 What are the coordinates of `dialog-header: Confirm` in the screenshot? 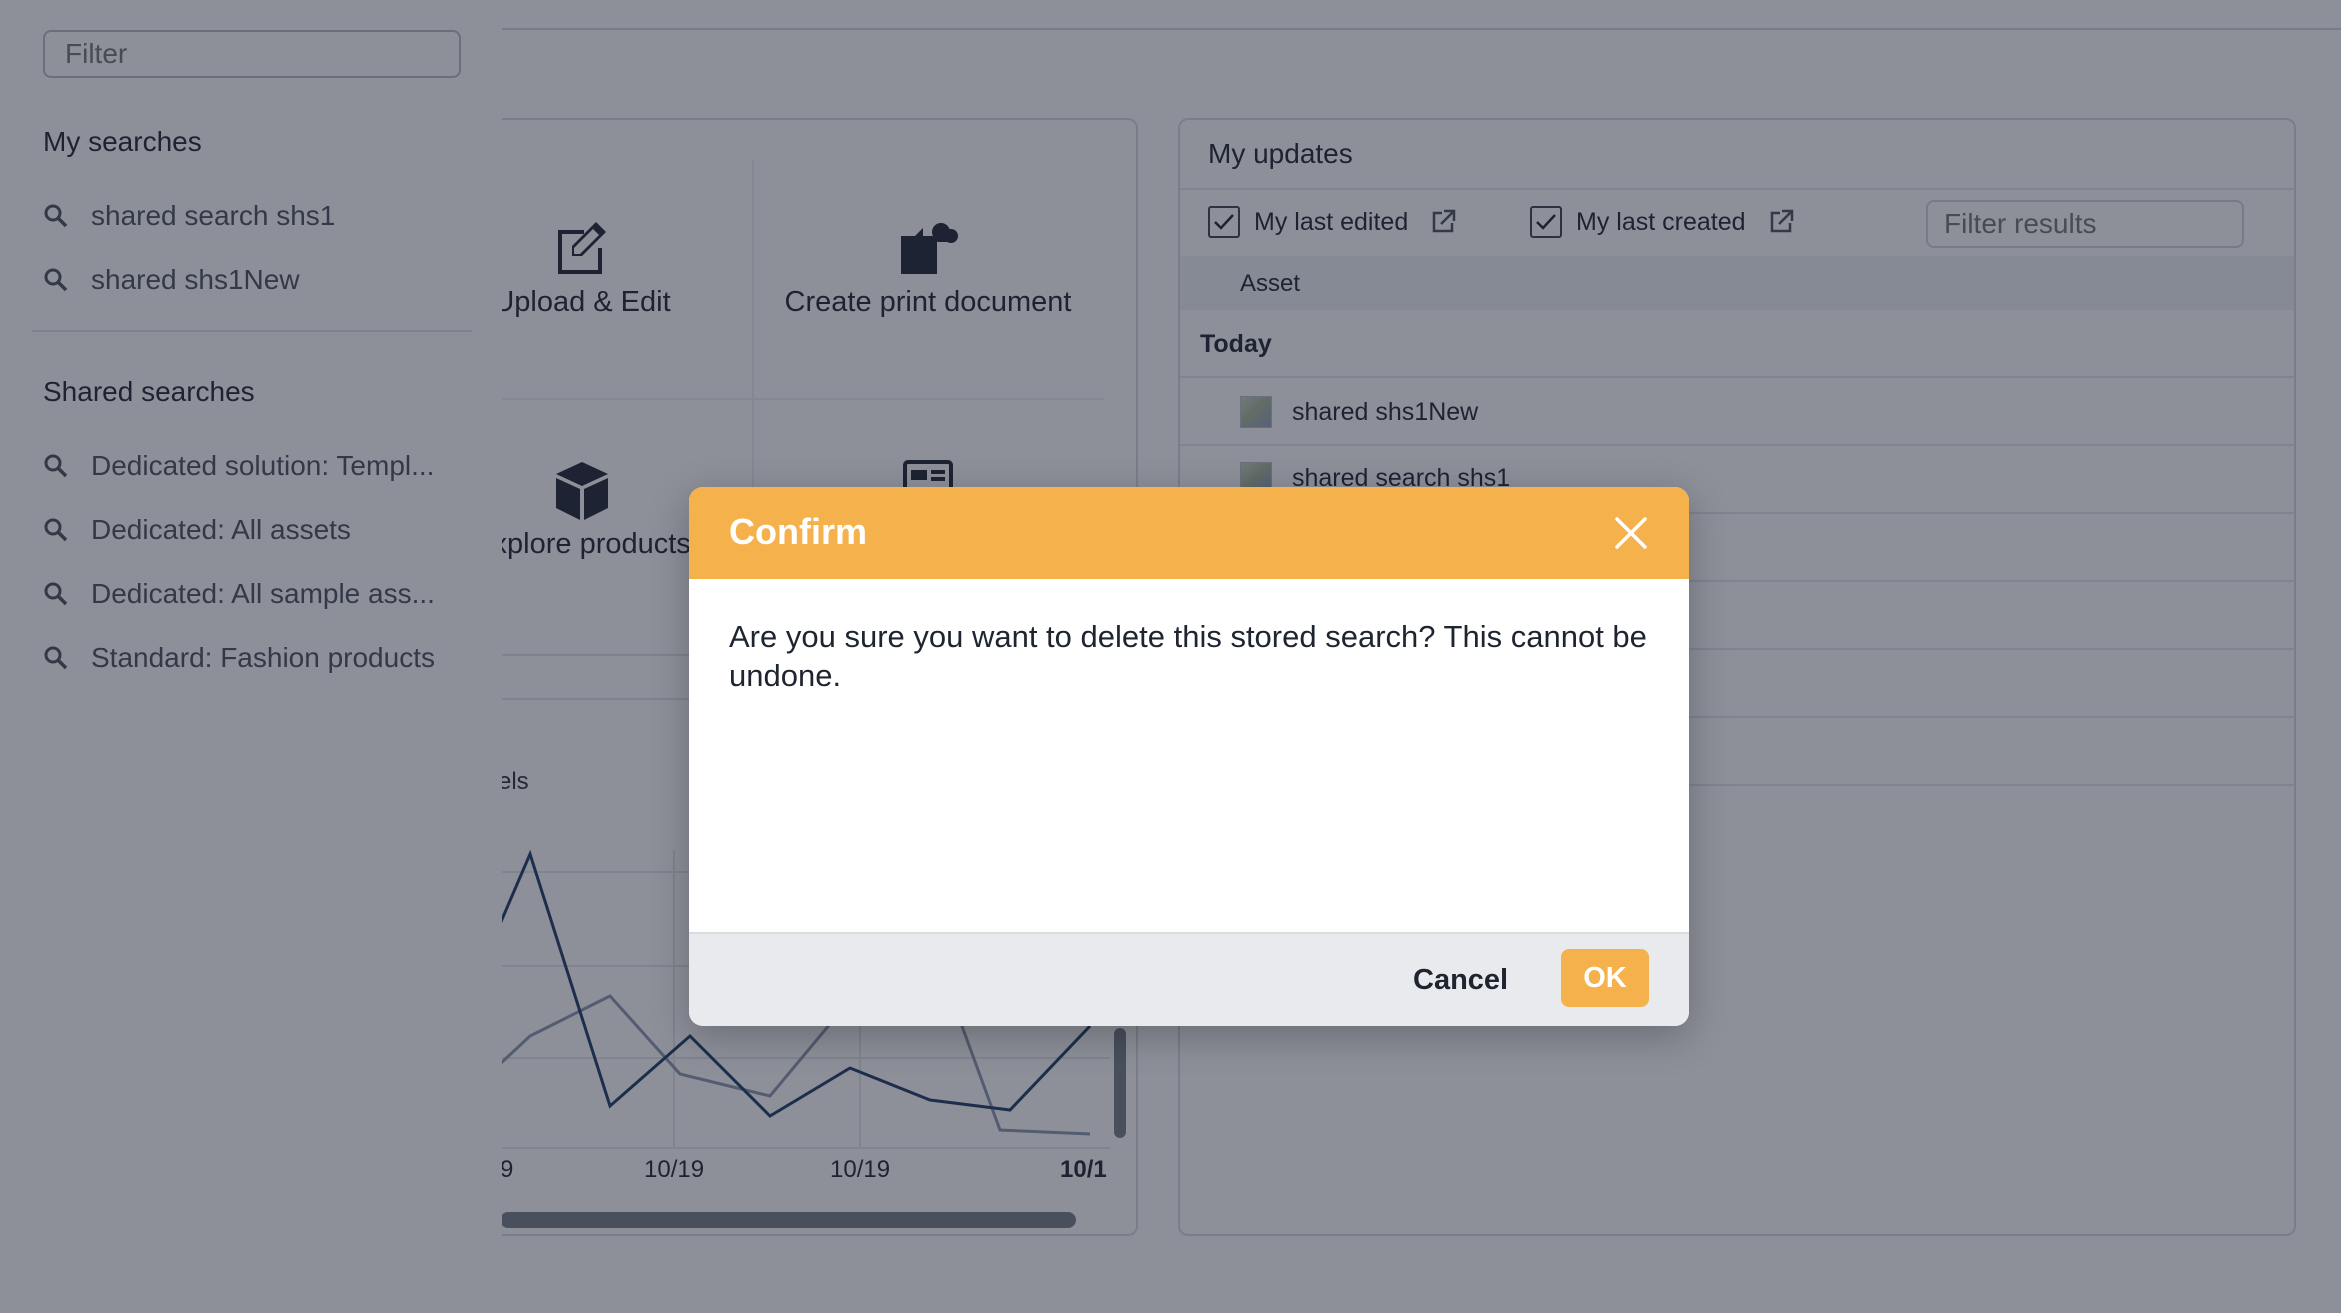 It's located at (1189, 533).